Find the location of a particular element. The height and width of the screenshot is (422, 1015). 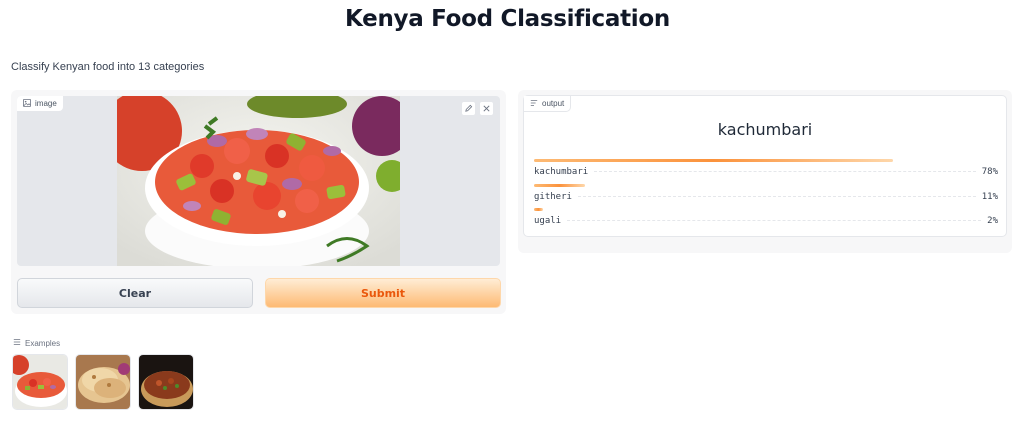

confidence-label: ugali is located at coordinates (548, 221).